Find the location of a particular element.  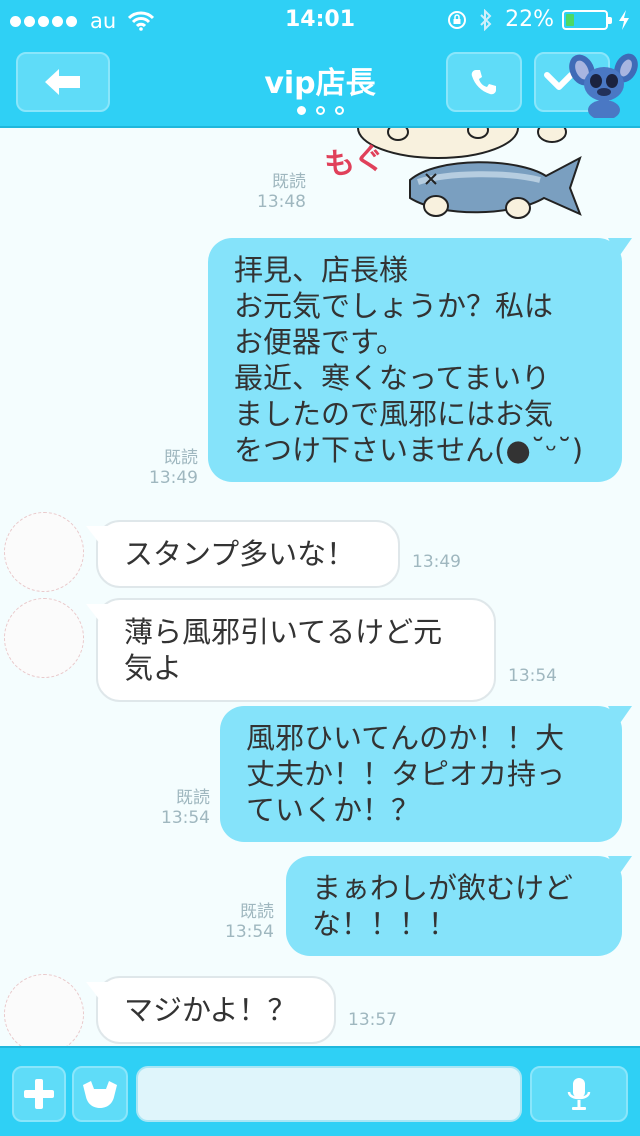

message-composer is located at coordinates (320, 1091).